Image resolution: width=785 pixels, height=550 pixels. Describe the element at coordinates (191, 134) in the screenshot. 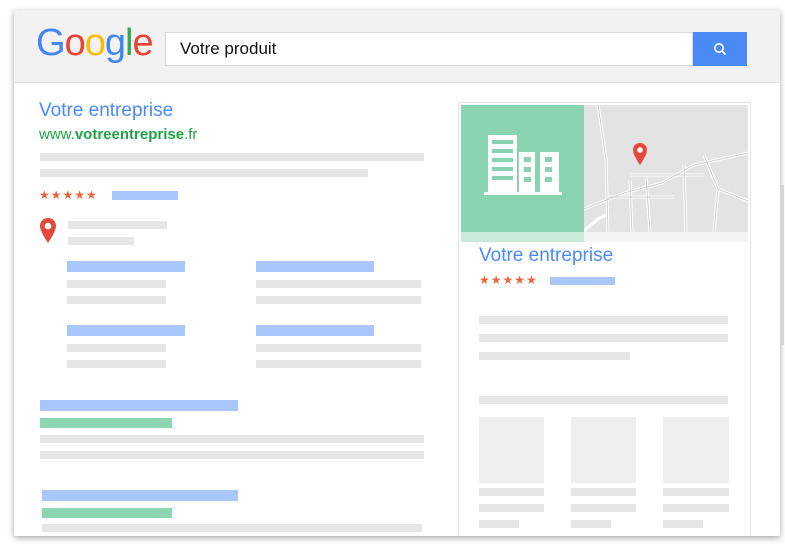

I see `url-suffix: .fr` at that location.